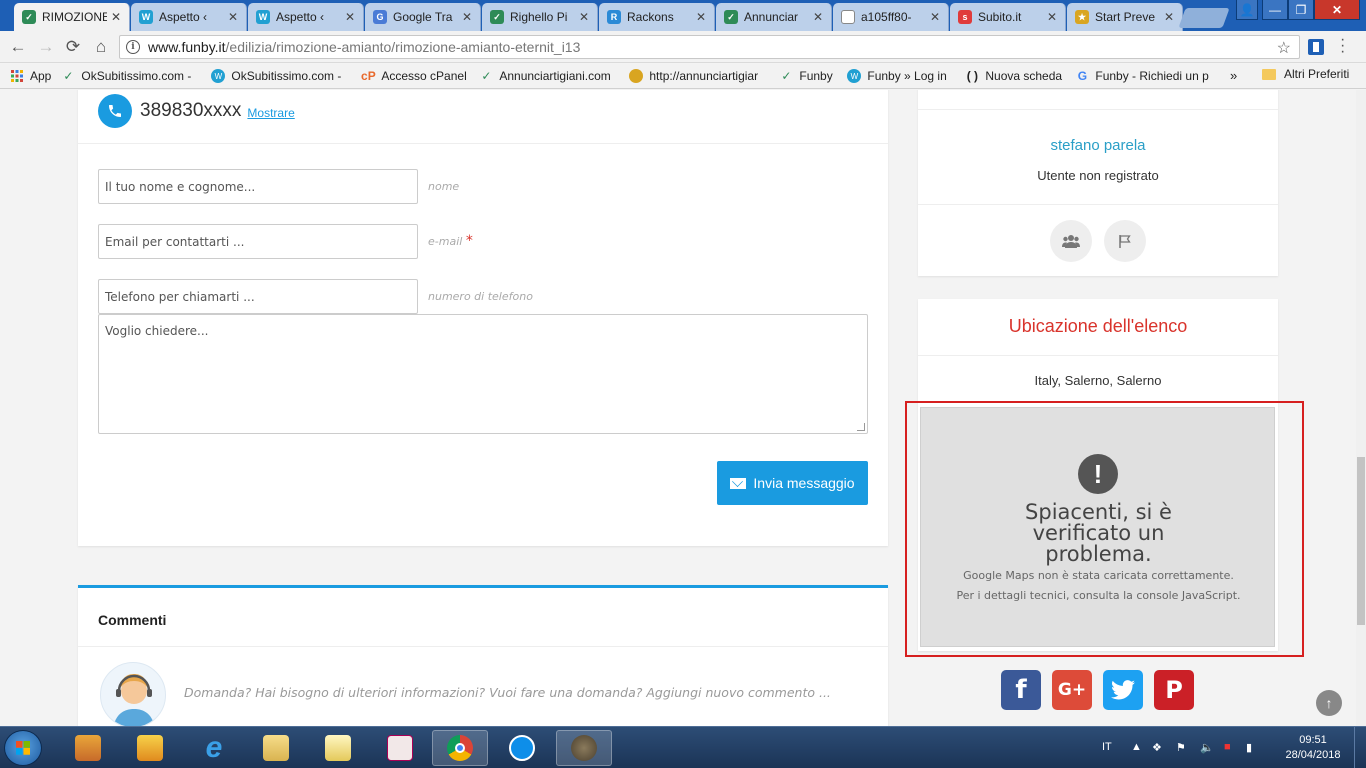  I want to click on tab-google-translate: G Google Tra ✕, so click(423, 17).